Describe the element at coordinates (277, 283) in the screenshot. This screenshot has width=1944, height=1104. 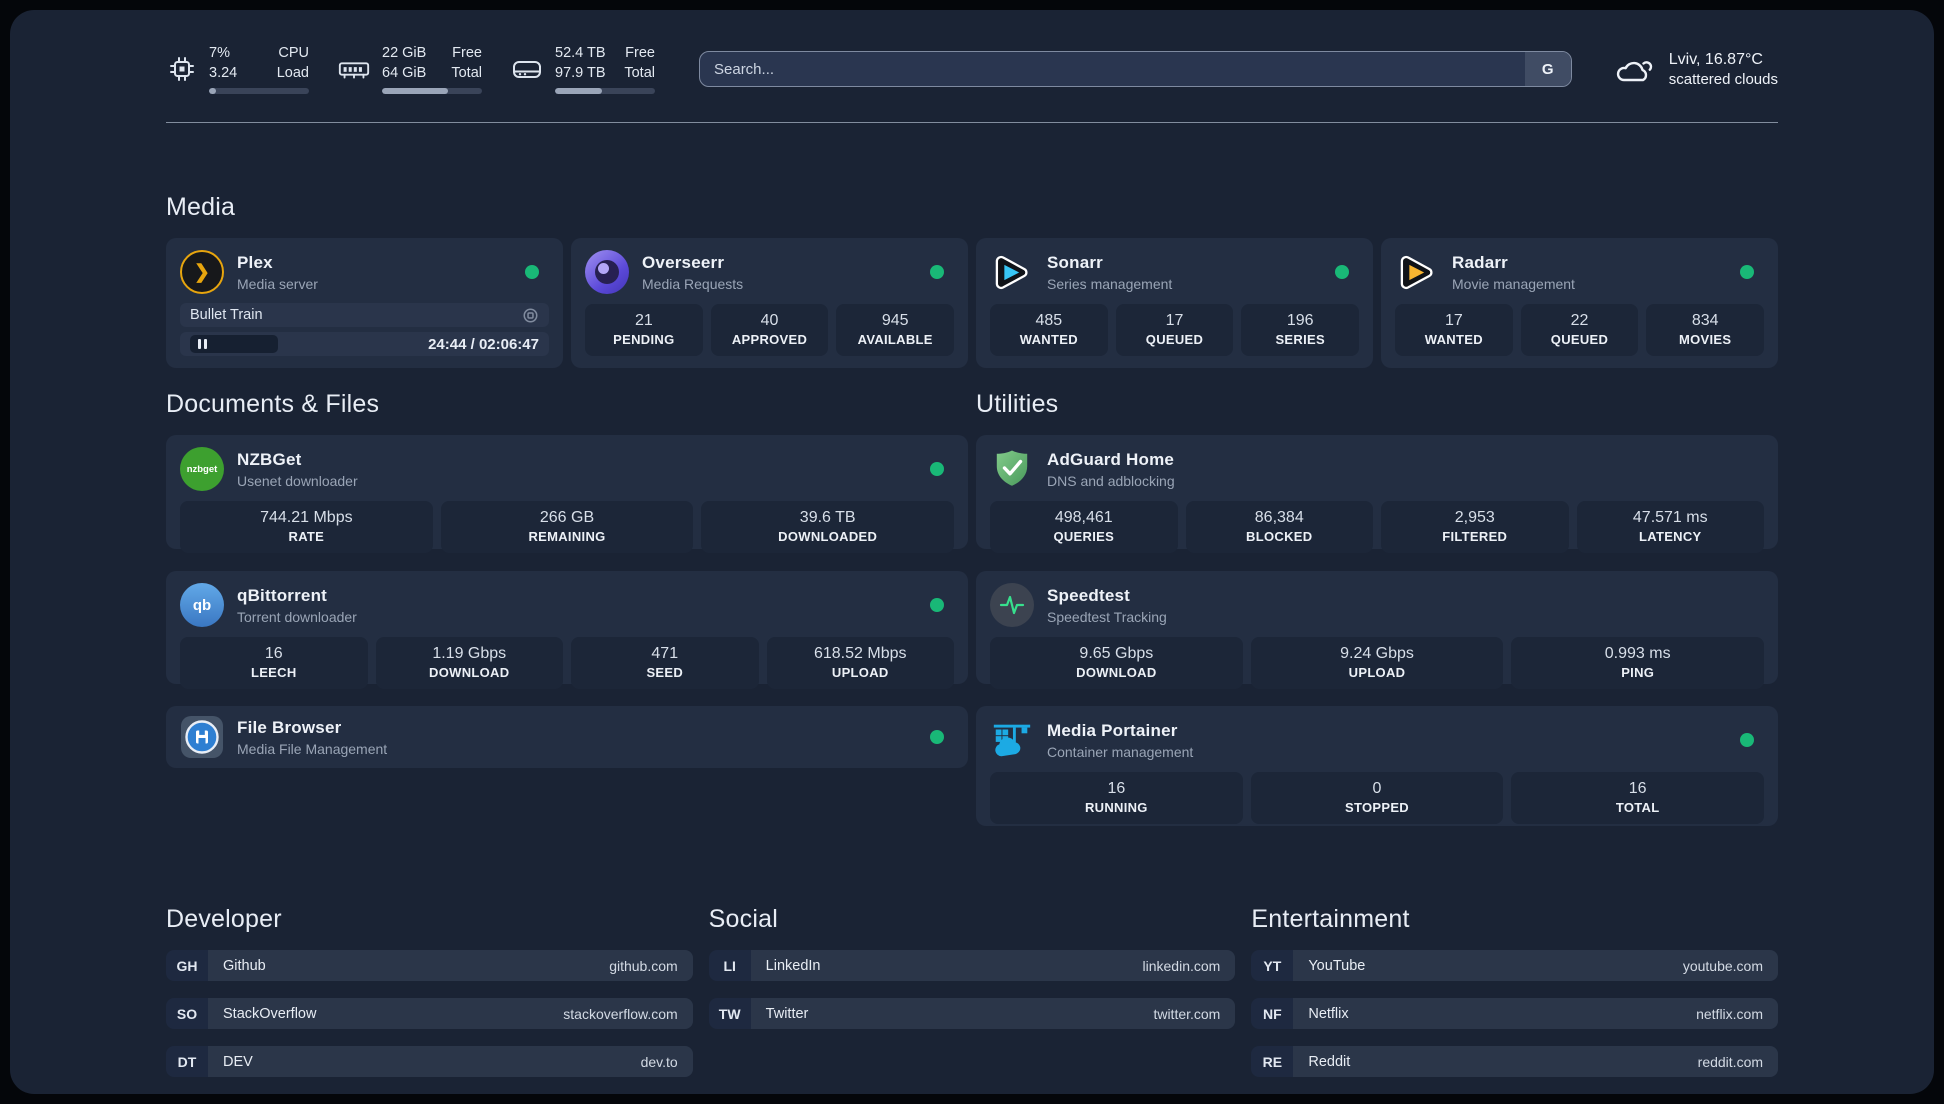
I see `app-desc: Media server` at that location.